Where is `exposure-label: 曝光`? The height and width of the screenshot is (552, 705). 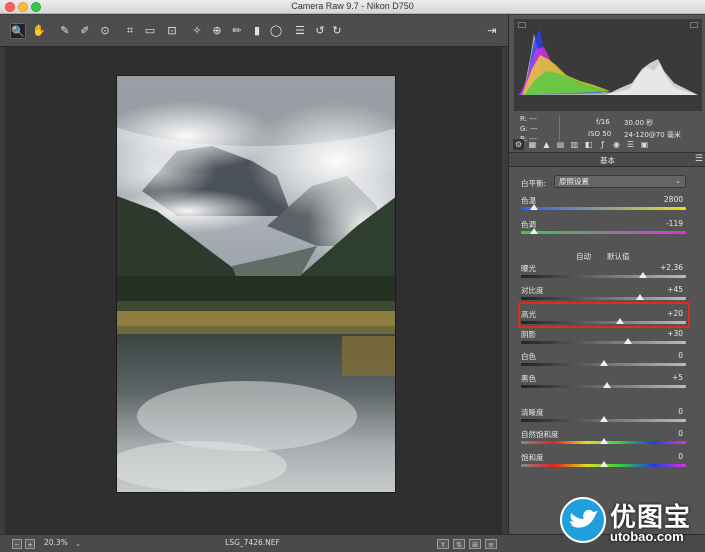
exposure-label: 曝光 is located at coordinates (528, 268).